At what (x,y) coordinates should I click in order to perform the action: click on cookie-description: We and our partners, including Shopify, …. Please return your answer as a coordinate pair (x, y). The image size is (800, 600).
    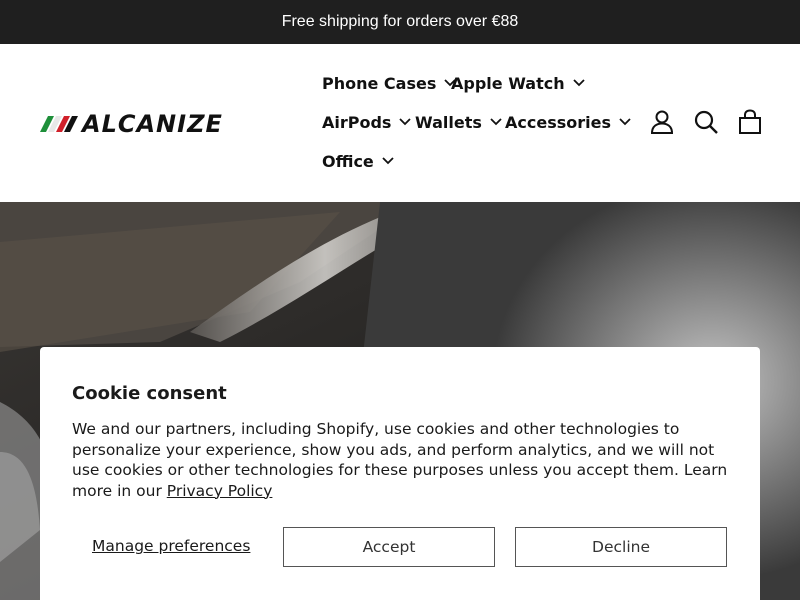
    Looking at the image, I should click on (402, 460).